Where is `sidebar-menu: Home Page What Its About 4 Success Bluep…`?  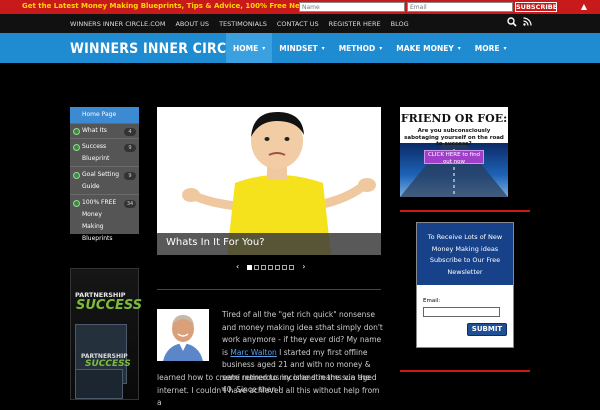
sidebar-menu: Home Page What Its About 4 Success Bluep… is located at coordinates (104, 174).